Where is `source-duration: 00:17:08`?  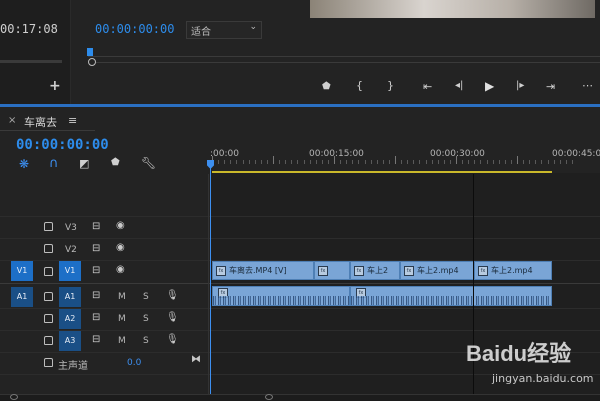 source-duration: 00:17:08 is located at coordinates (29, 29).